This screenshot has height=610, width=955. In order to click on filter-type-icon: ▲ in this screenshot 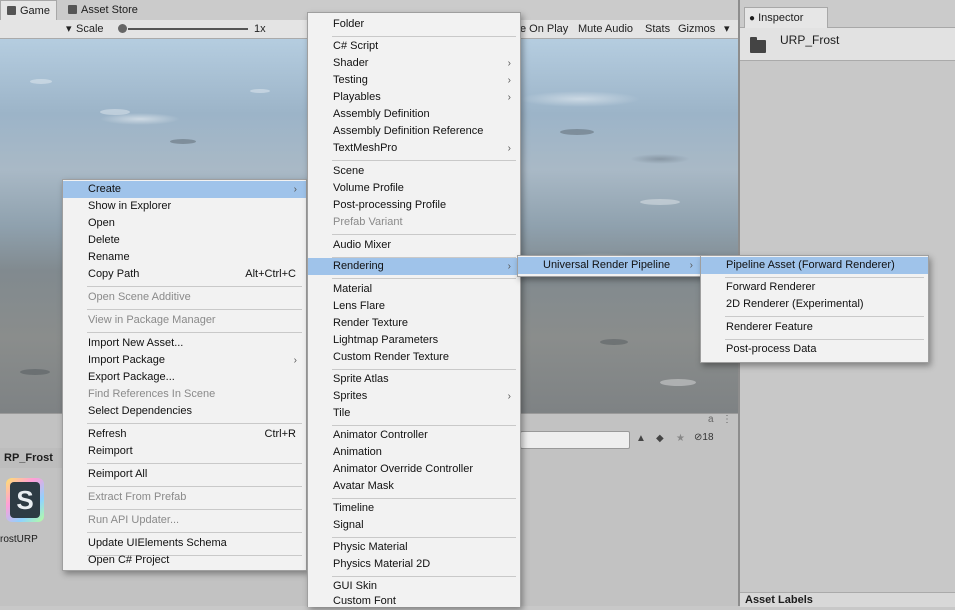, I will do `click(641, 438)`.